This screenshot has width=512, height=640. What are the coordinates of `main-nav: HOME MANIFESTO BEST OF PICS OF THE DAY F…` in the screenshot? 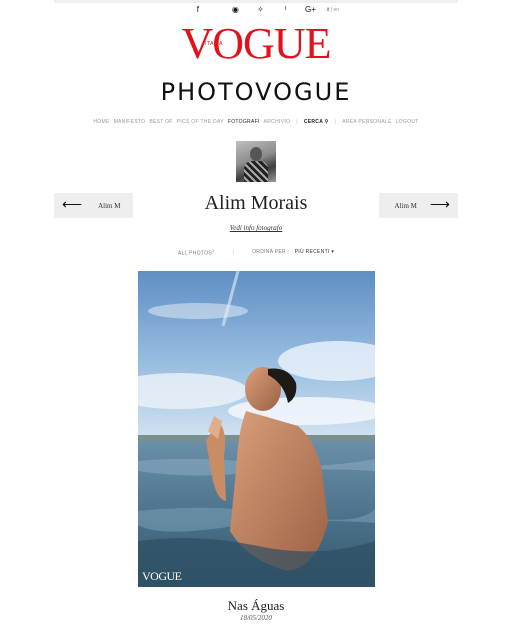 It's located at (256, 122).